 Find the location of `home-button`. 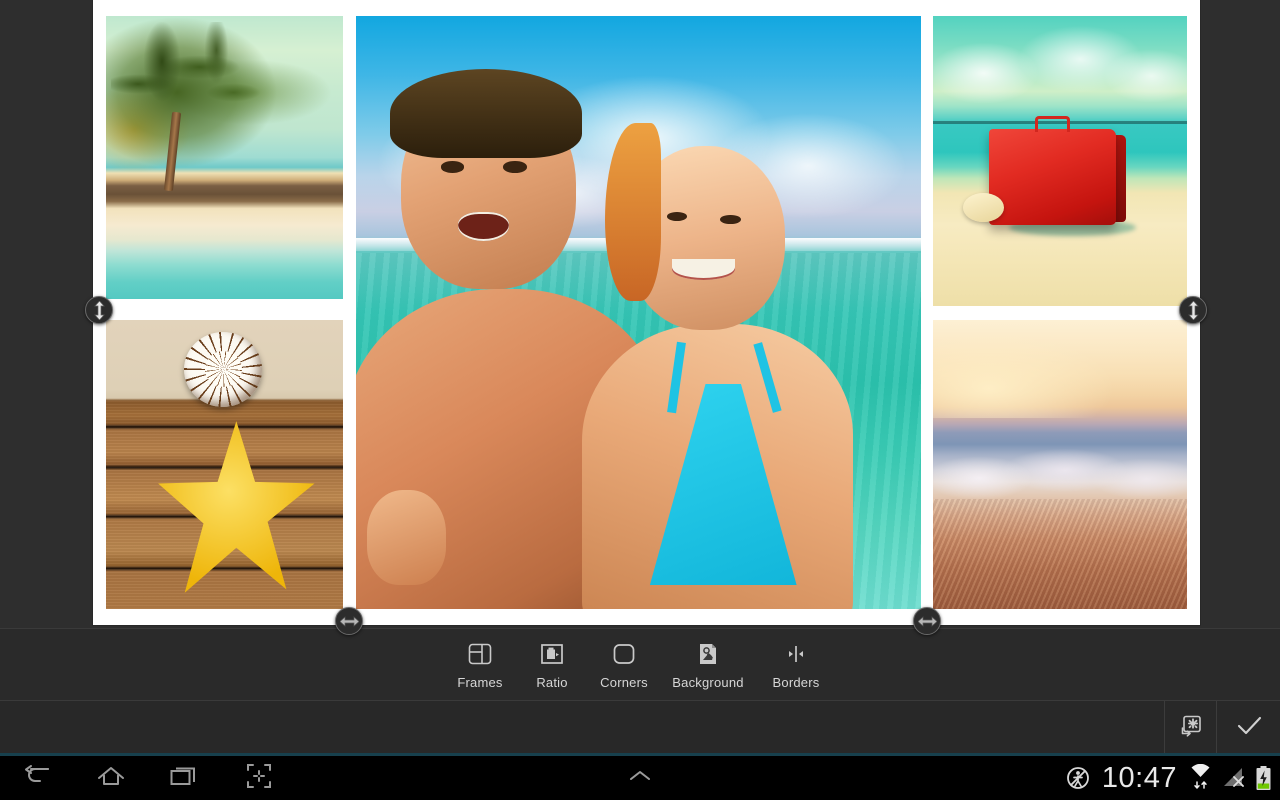

home-button is located at coordinates (111, 778).